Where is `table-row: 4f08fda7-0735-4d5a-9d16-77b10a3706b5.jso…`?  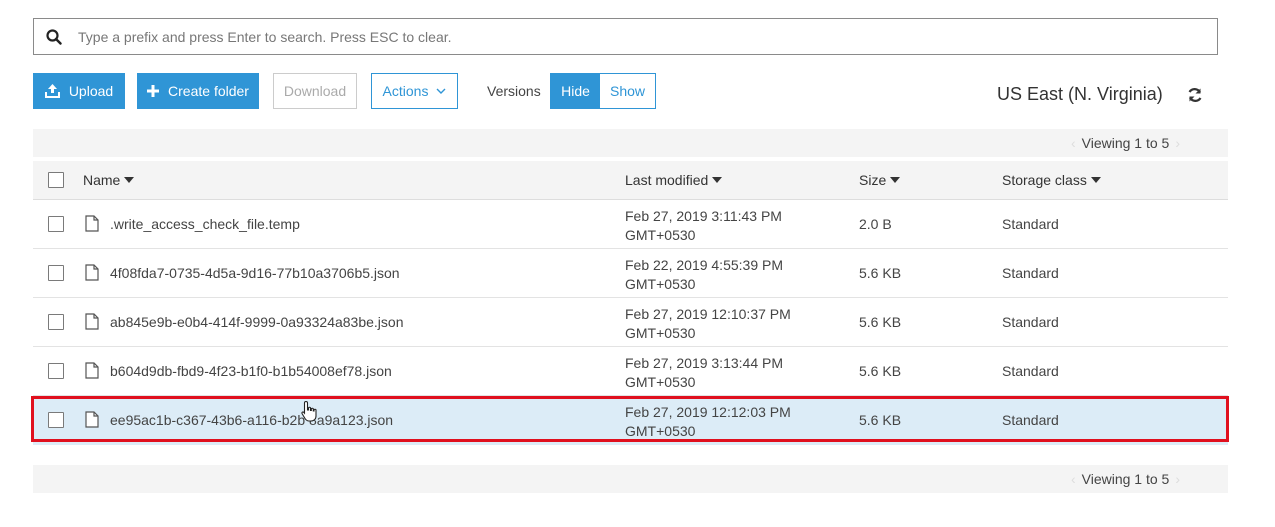 table-row: 4f08fda7-0735-4d5a-9d16-77b10a3706b5.jso… is located at coordinates (630, 273).